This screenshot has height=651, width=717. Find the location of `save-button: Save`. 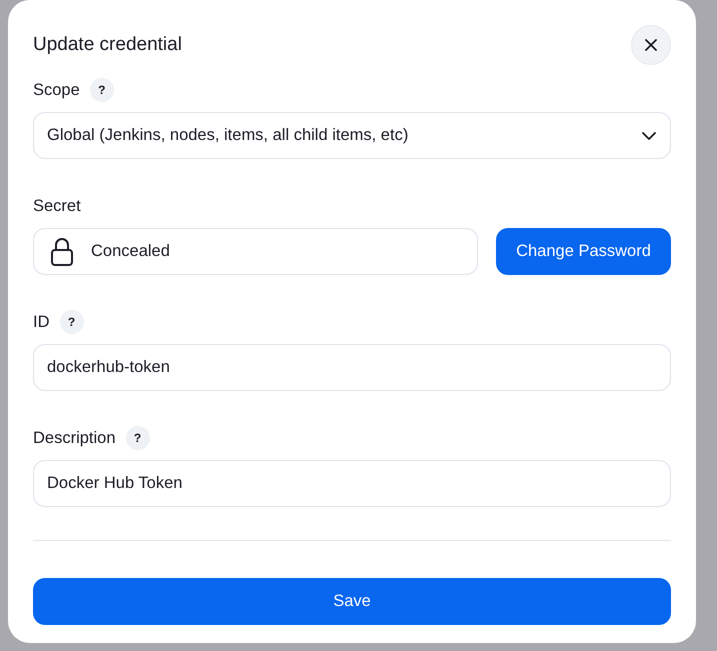

save-button: Save is located at coordinates (352, 601).